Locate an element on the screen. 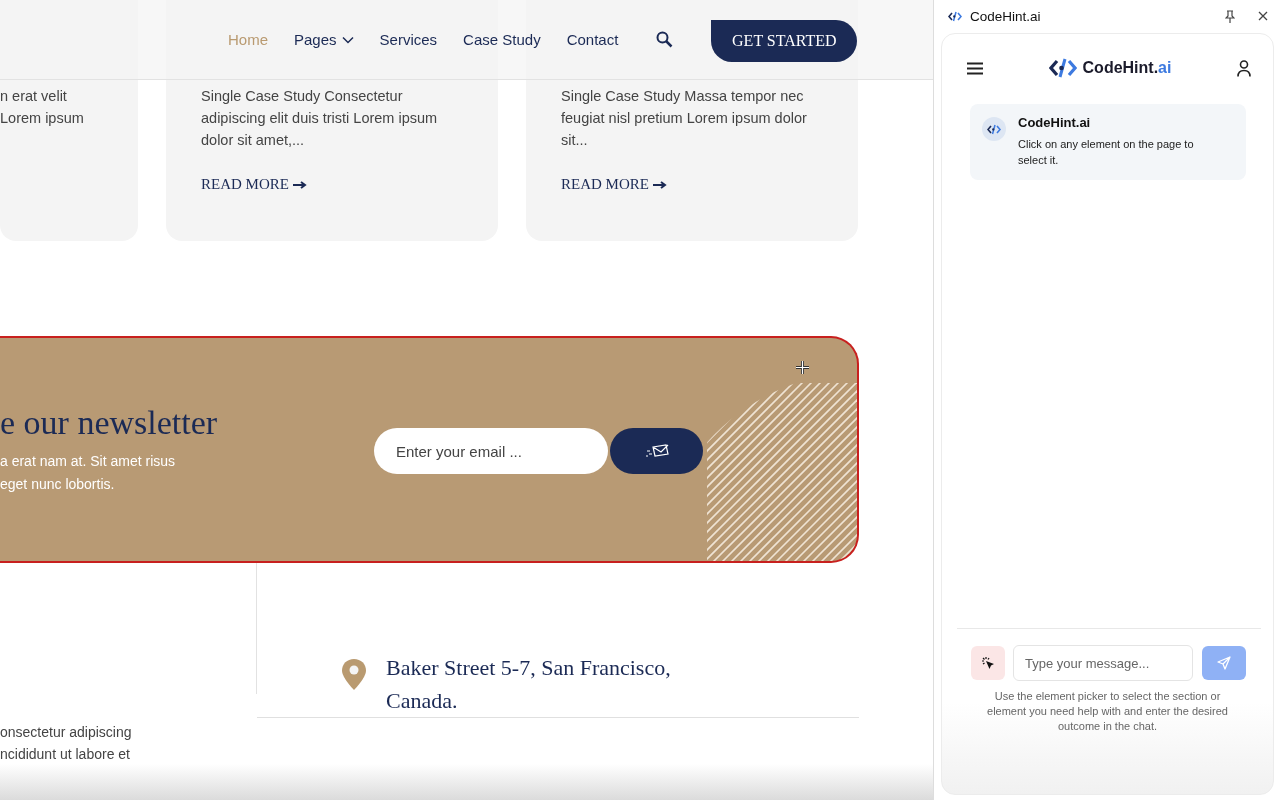  nav-link: Case Study is located at coordinates (502, 39).